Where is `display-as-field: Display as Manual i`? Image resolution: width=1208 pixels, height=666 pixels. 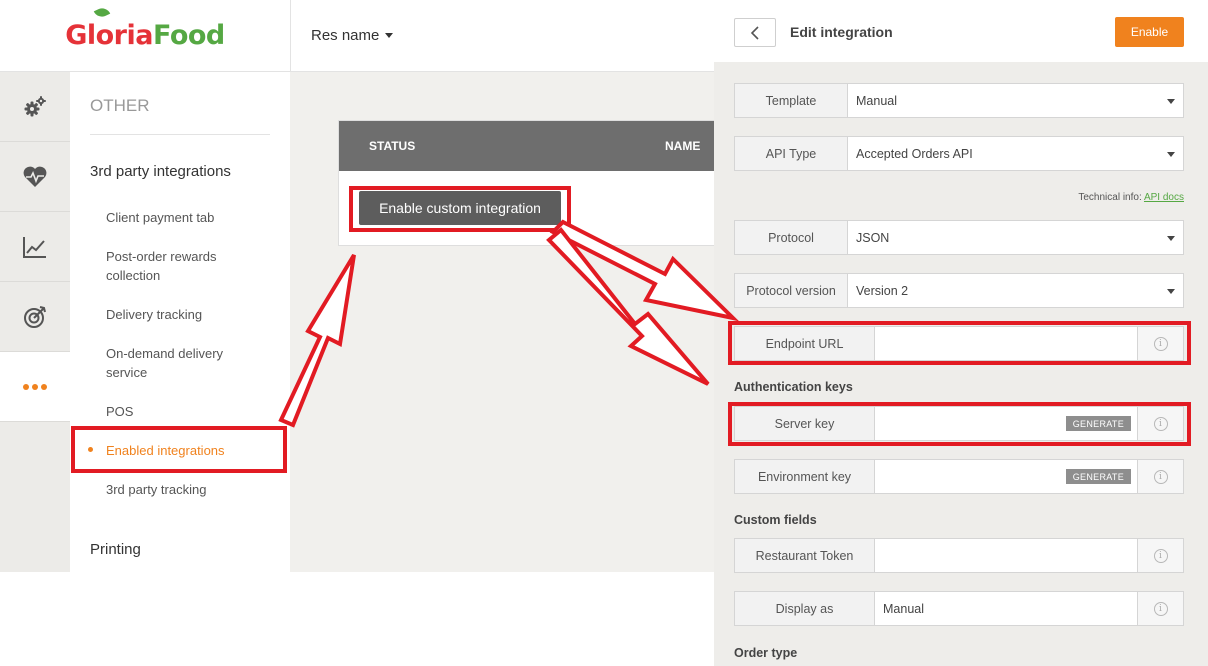 display-as-field: Display as Manual i is located at coordinates (959, 608).